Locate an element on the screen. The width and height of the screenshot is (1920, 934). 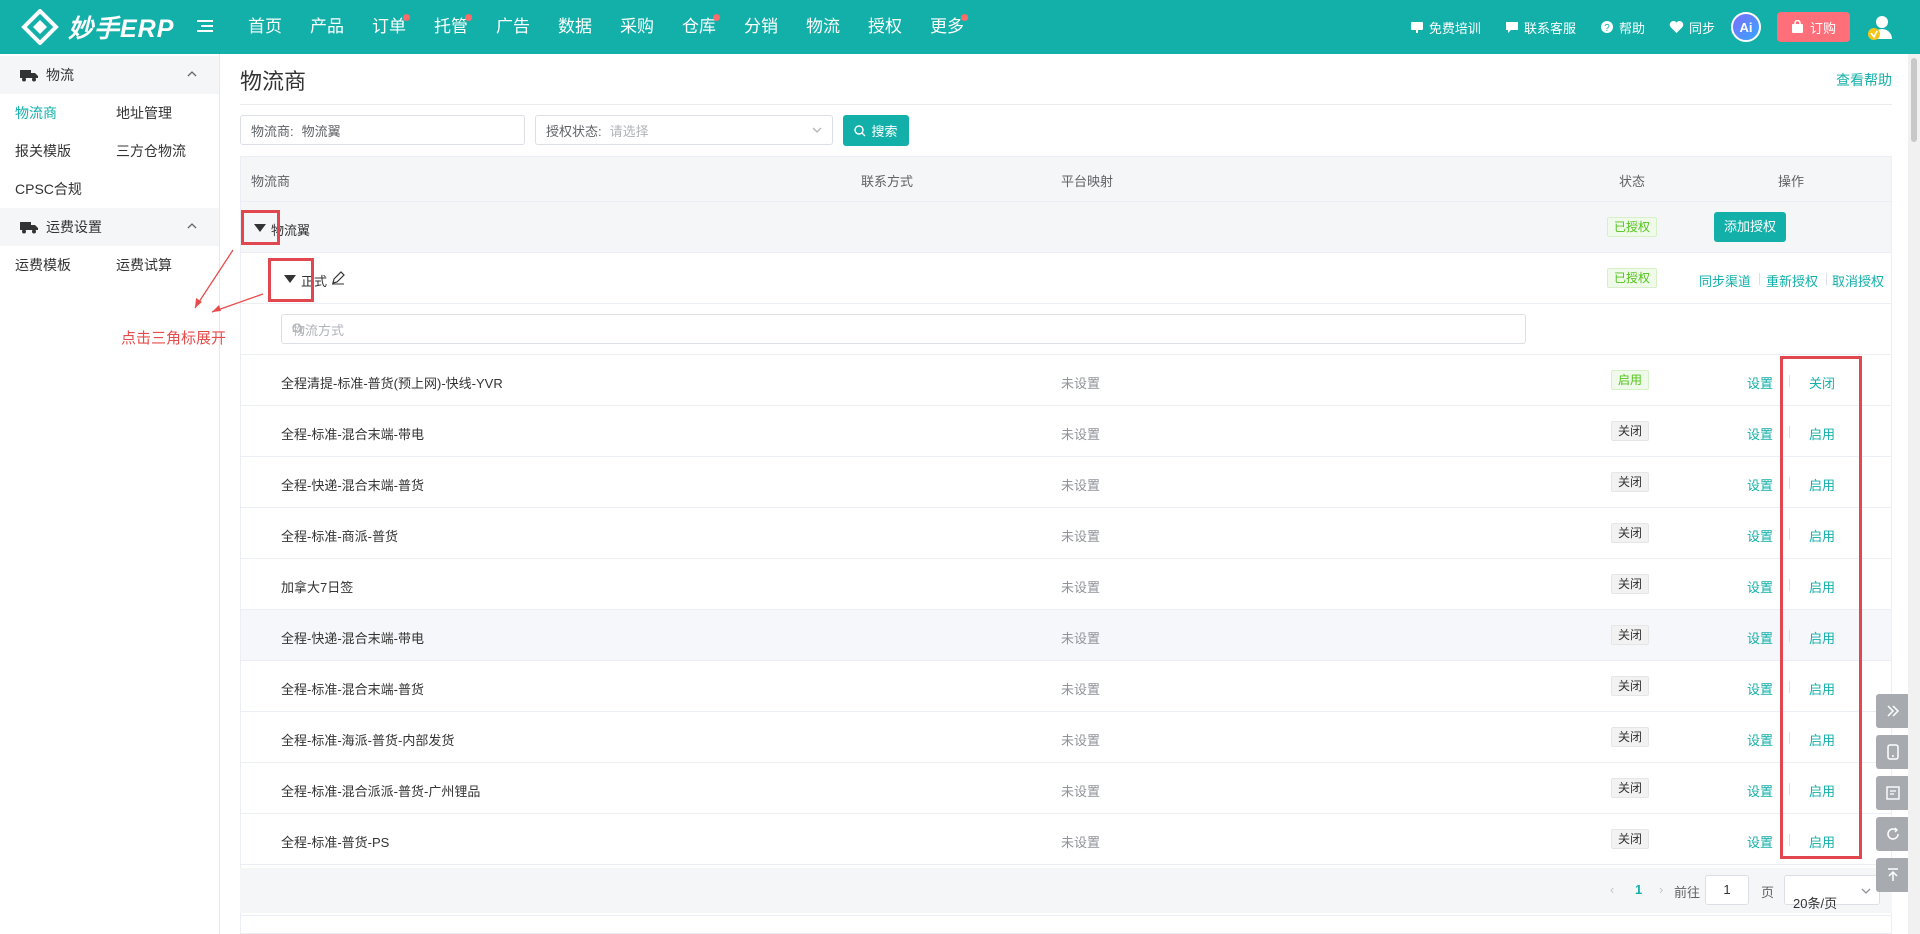
nav-item-product: 产品 is located at coordinates (327, 27).